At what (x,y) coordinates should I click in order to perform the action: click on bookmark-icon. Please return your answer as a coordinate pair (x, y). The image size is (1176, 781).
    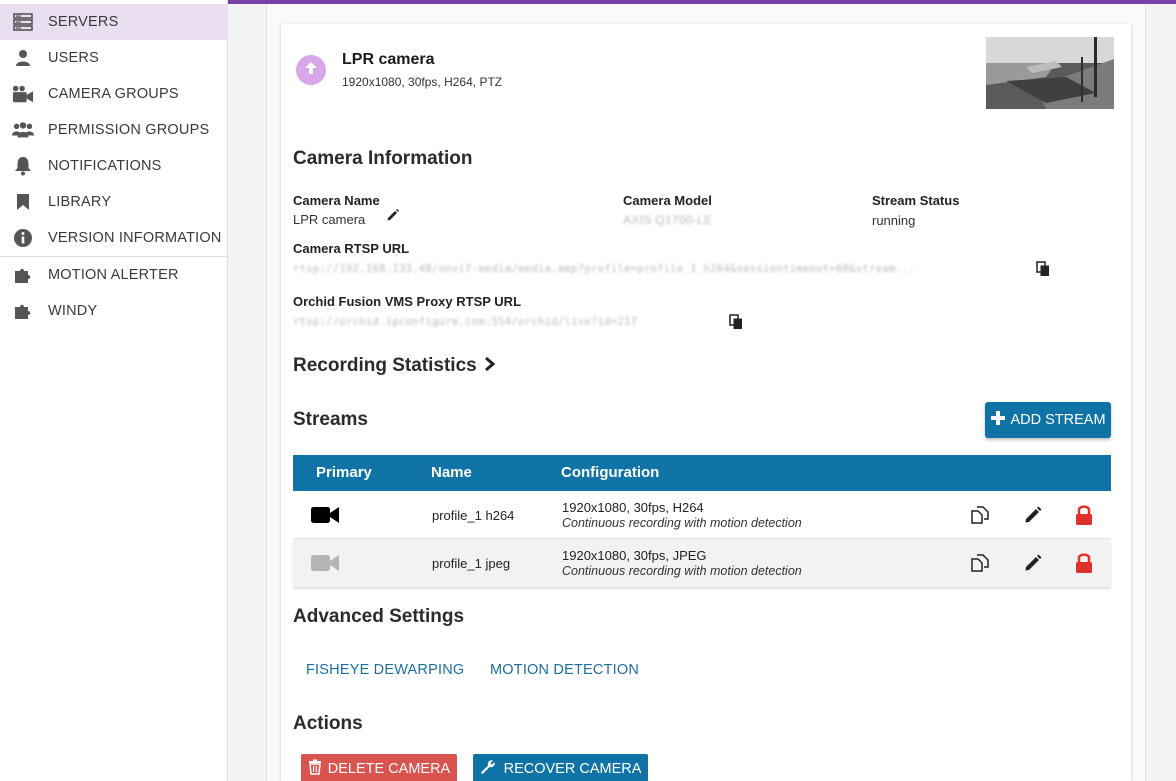
    Looking at the image, I should click on (23, 202).